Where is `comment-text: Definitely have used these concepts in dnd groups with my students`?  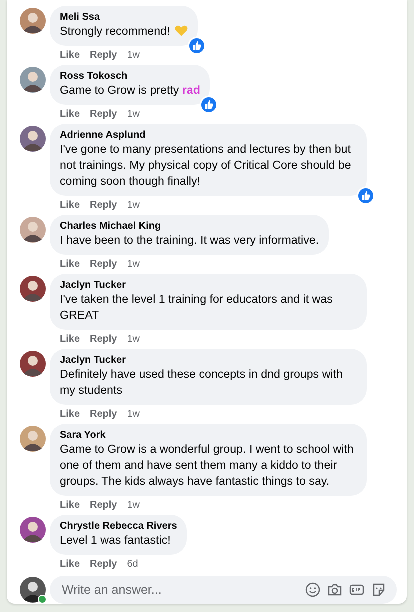 comment-text: Definitely have used these concepts in dnd groups with my students is located at coordinates (201, 382).